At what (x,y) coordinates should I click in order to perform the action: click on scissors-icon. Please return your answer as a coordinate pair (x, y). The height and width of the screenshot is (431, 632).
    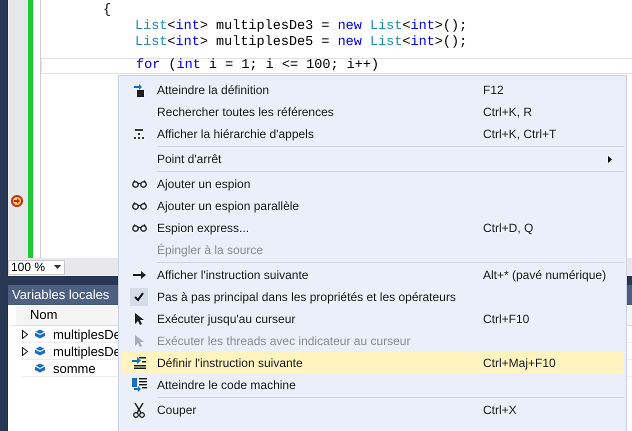
    Looking at the image, I should click on (139, 410).